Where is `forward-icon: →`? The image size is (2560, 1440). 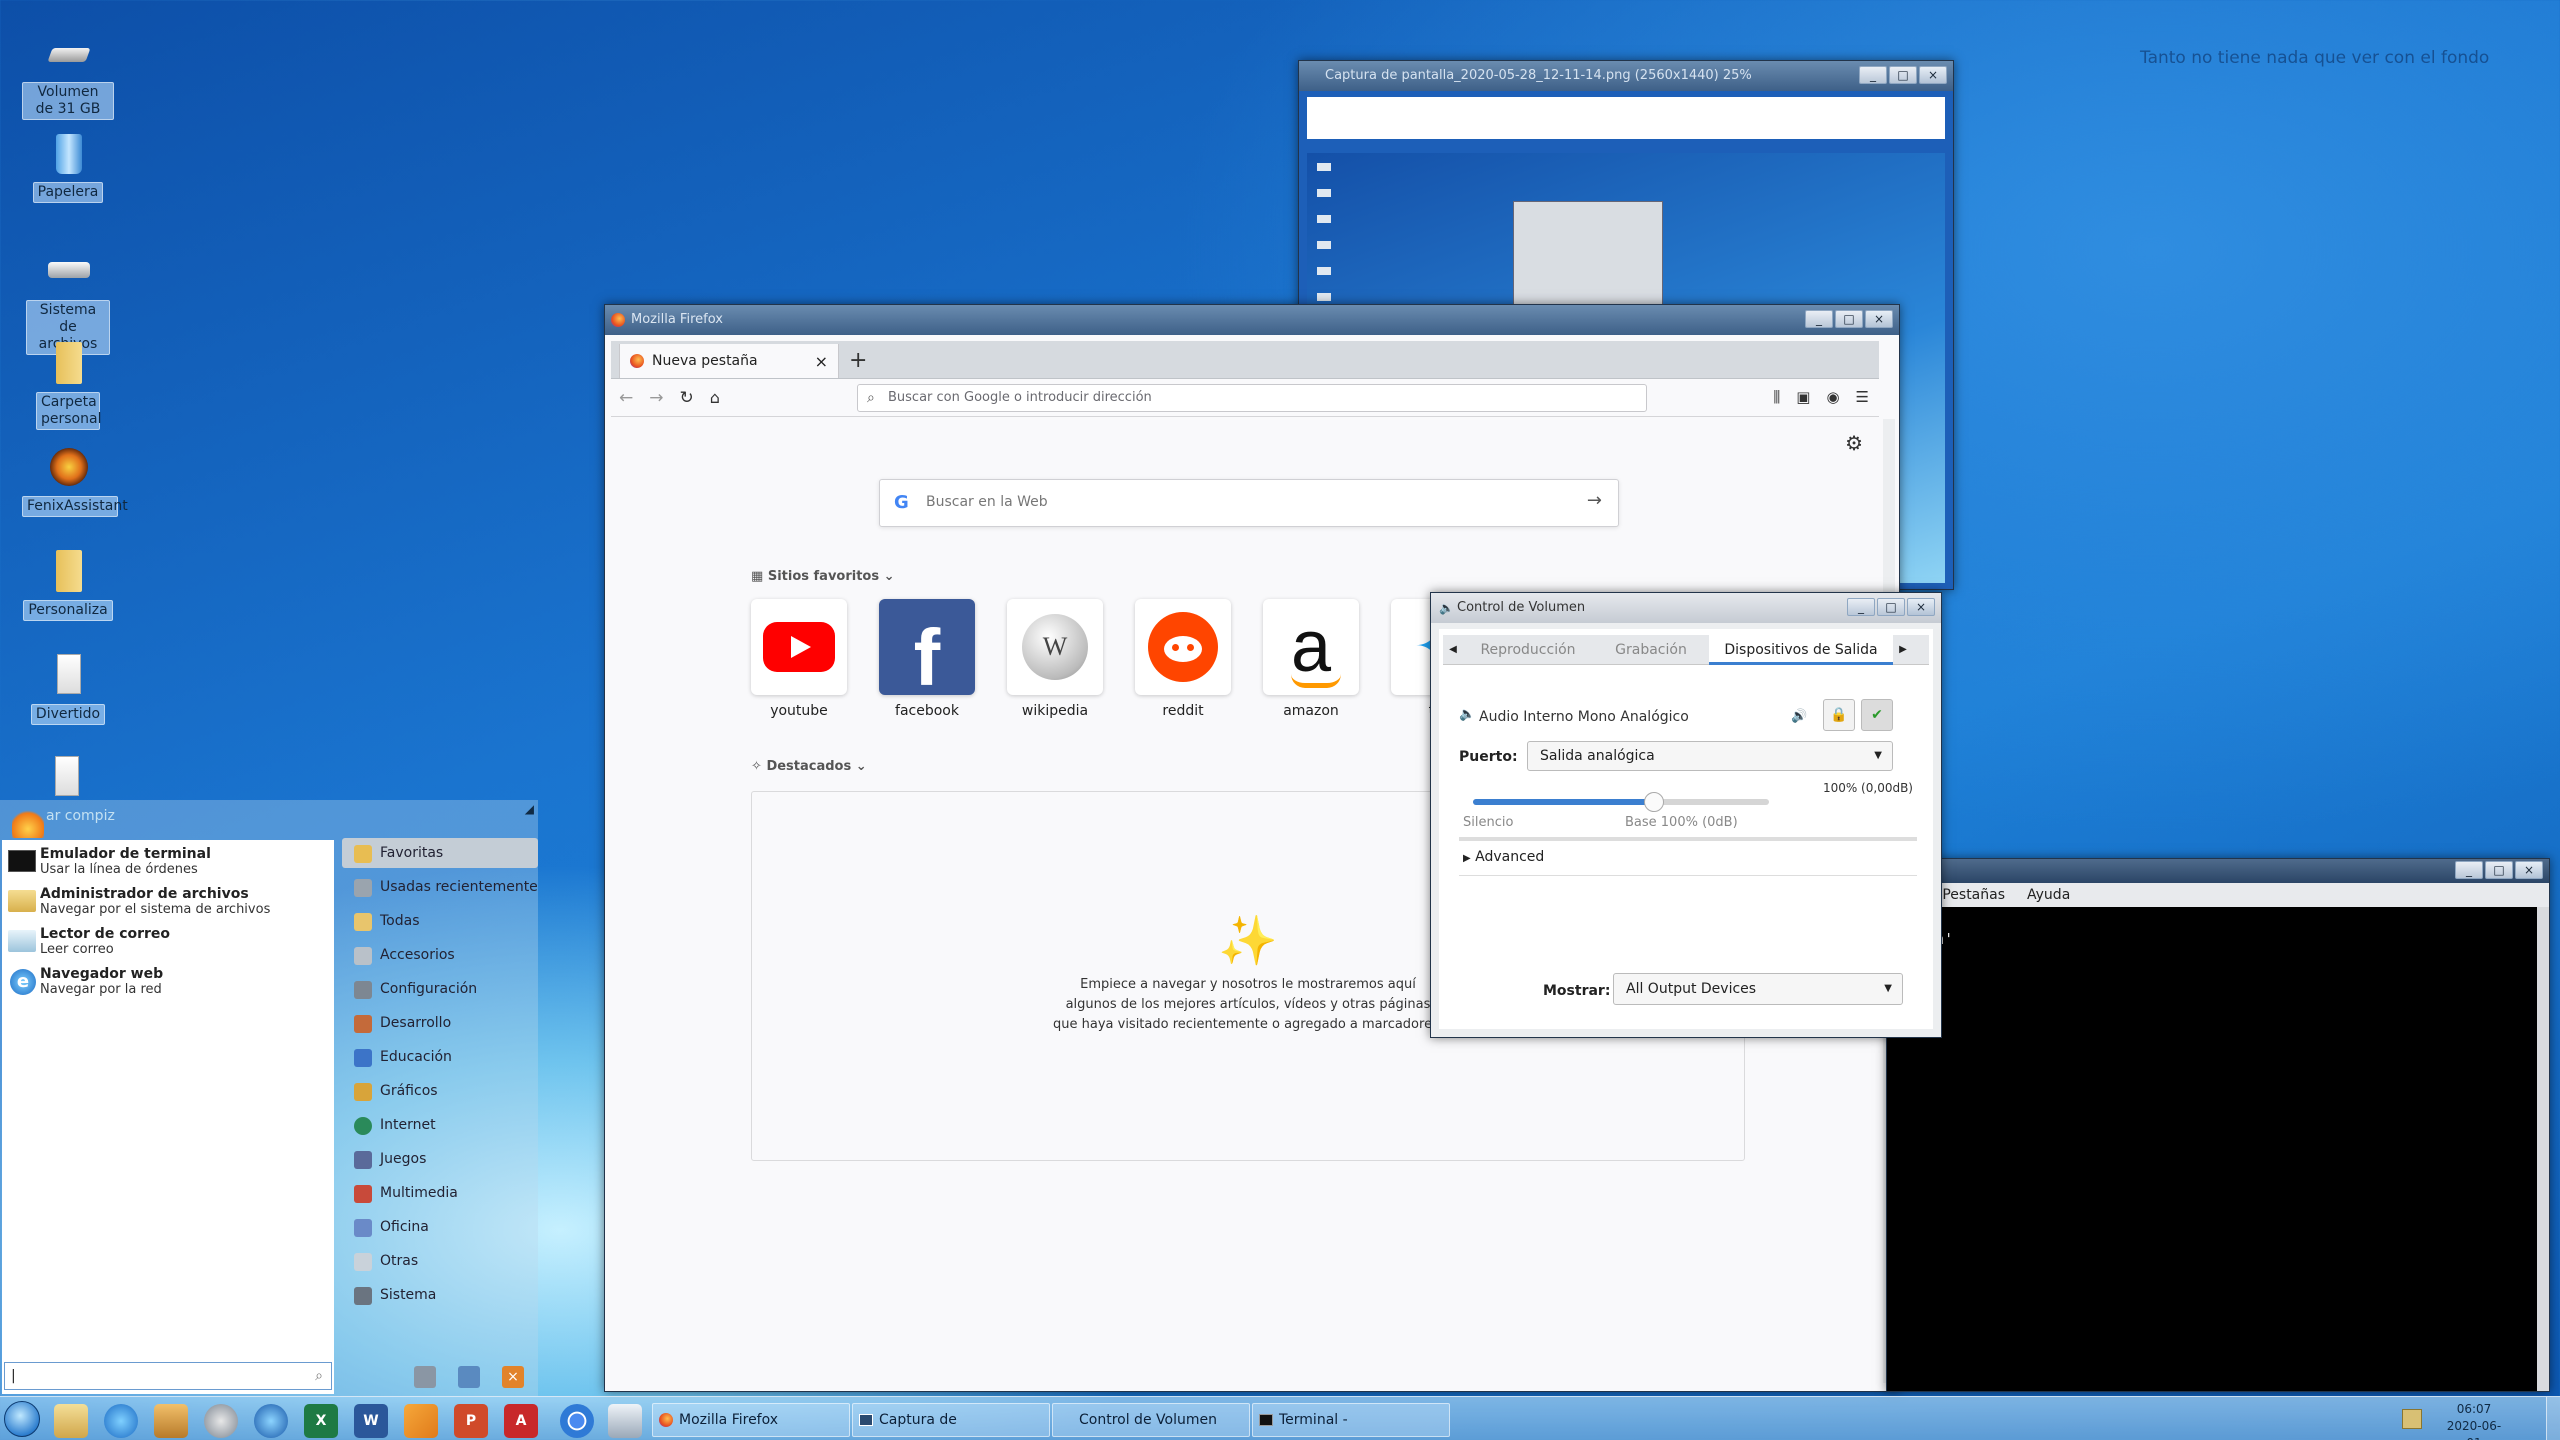
forward-icon: → is located at coordinates (656, 398).